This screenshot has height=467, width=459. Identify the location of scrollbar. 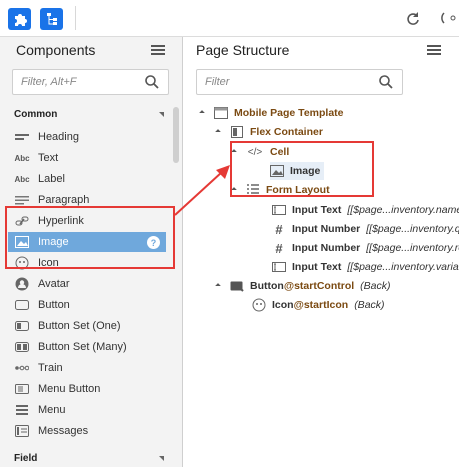
(176, 135).